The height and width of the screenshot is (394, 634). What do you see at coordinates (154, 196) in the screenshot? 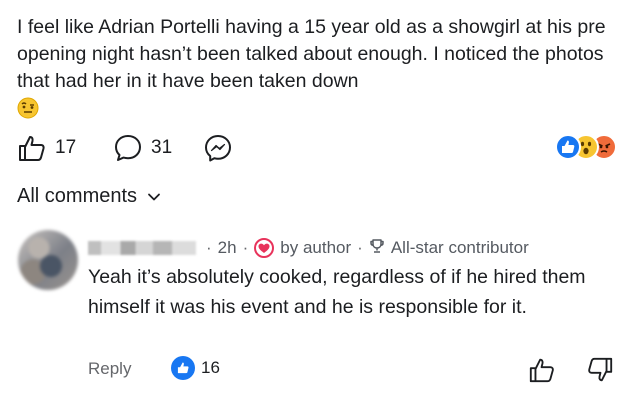
I see `chevron-down-icon` at bounding box center [154, 196].